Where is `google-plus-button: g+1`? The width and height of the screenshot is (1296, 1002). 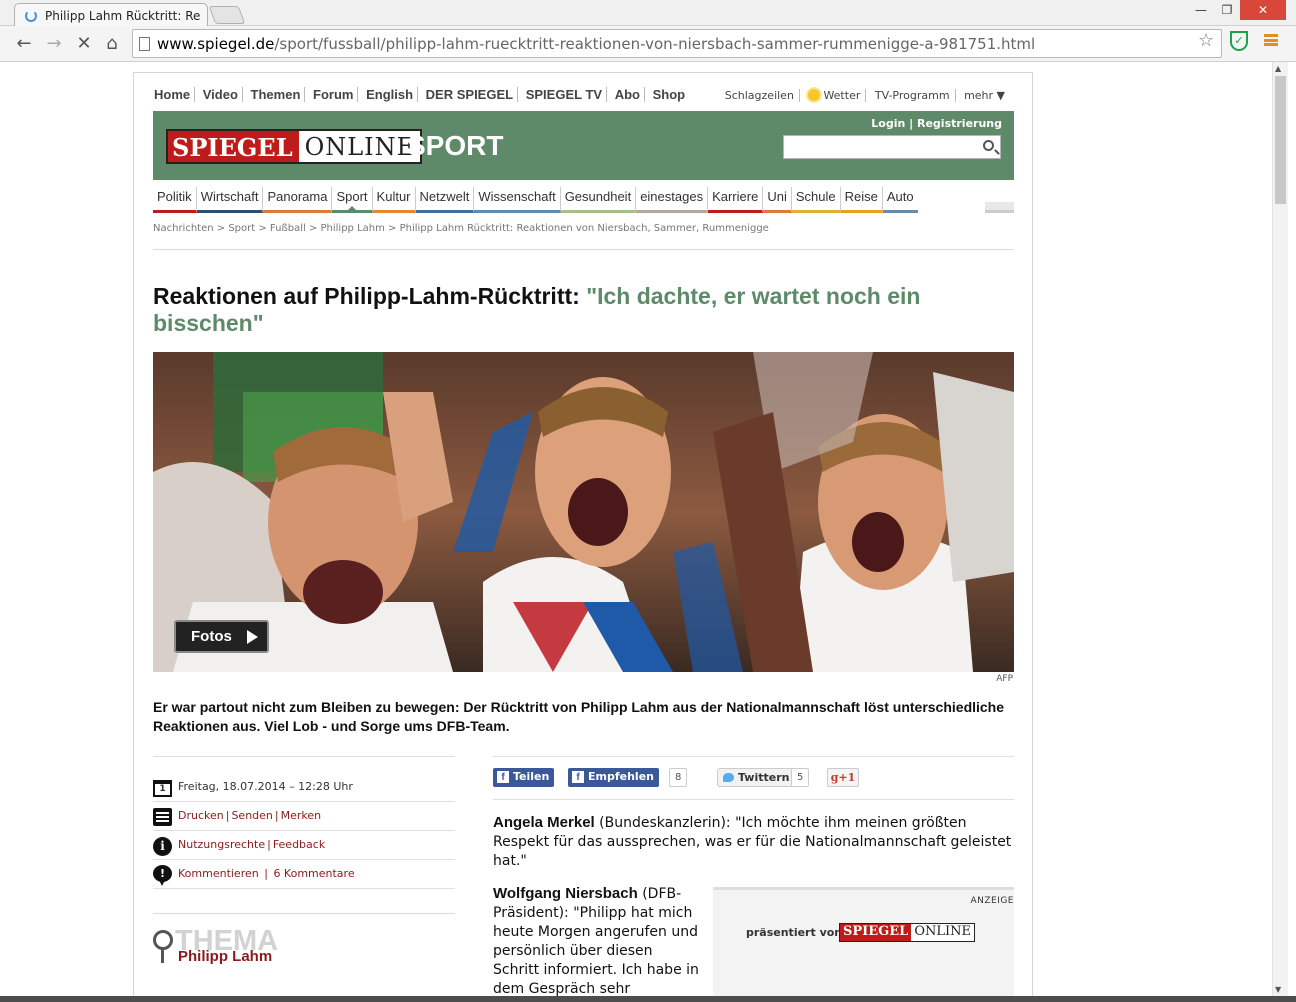 google-plus-button: g+1 is located at coordinates (843, 777).